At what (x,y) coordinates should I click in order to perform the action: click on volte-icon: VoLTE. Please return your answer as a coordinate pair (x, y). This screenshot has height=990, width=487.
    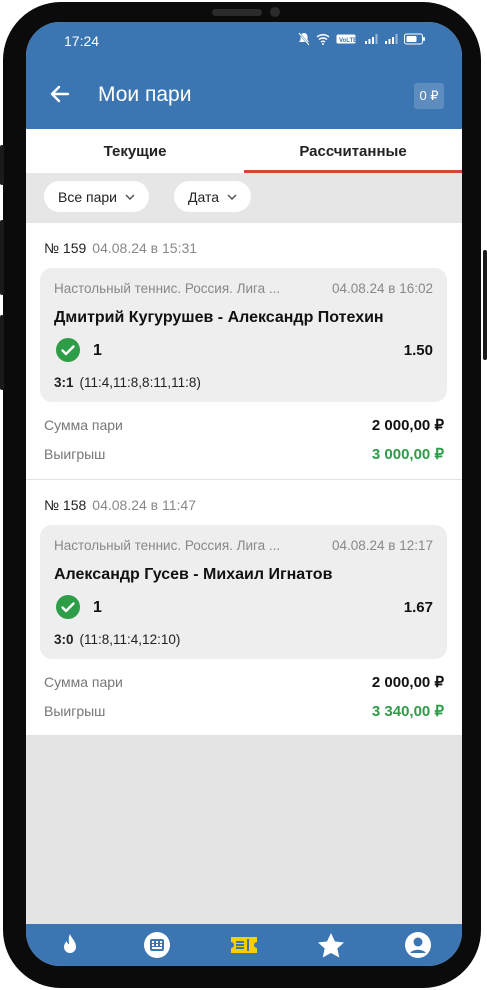
    Looking at the image, I should click on (346, 39).